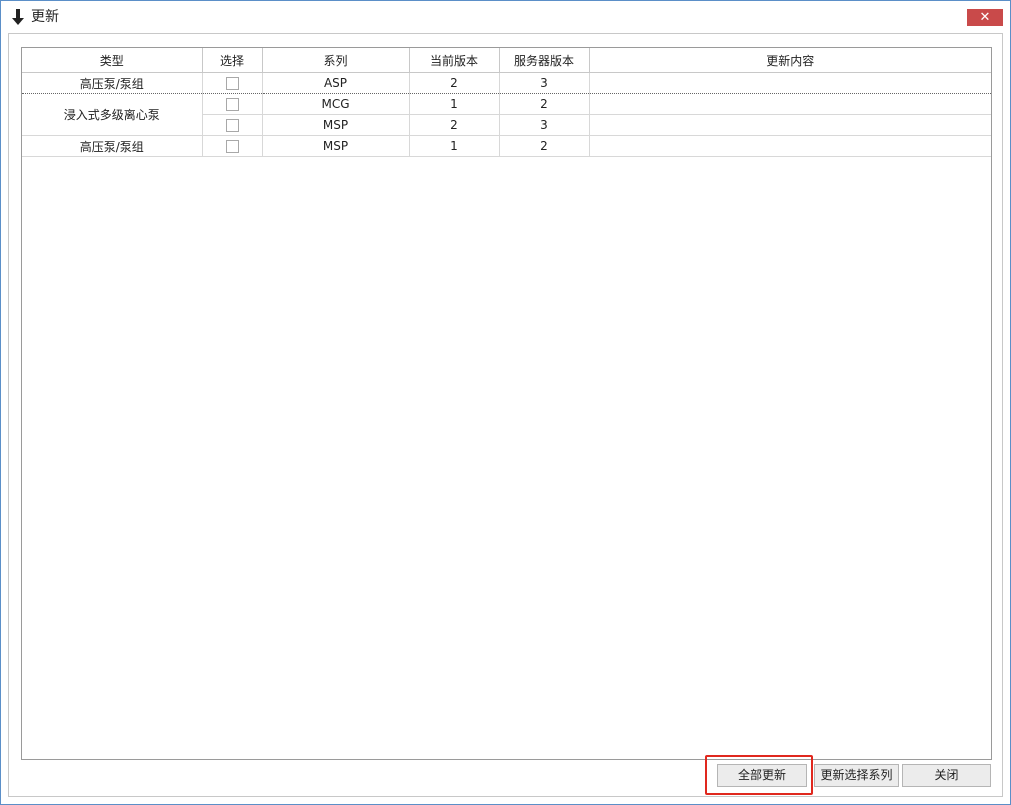 The width and height of the screenshot is (1011, 805). I want to click on title-bar: 更新 ✕, so click(505, 17).